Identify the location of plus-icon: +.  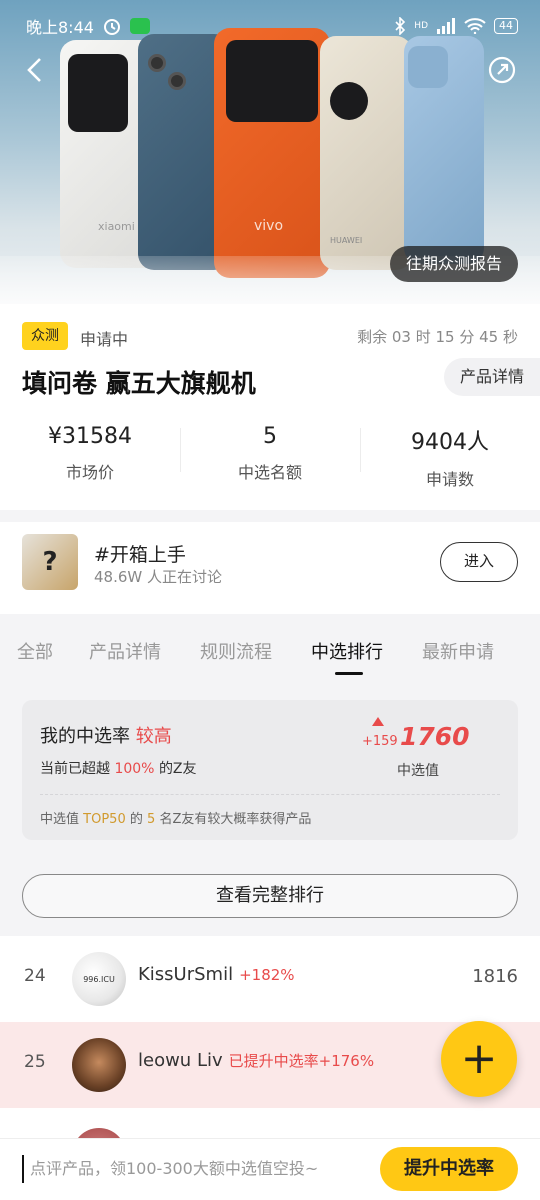
(479, 1058).